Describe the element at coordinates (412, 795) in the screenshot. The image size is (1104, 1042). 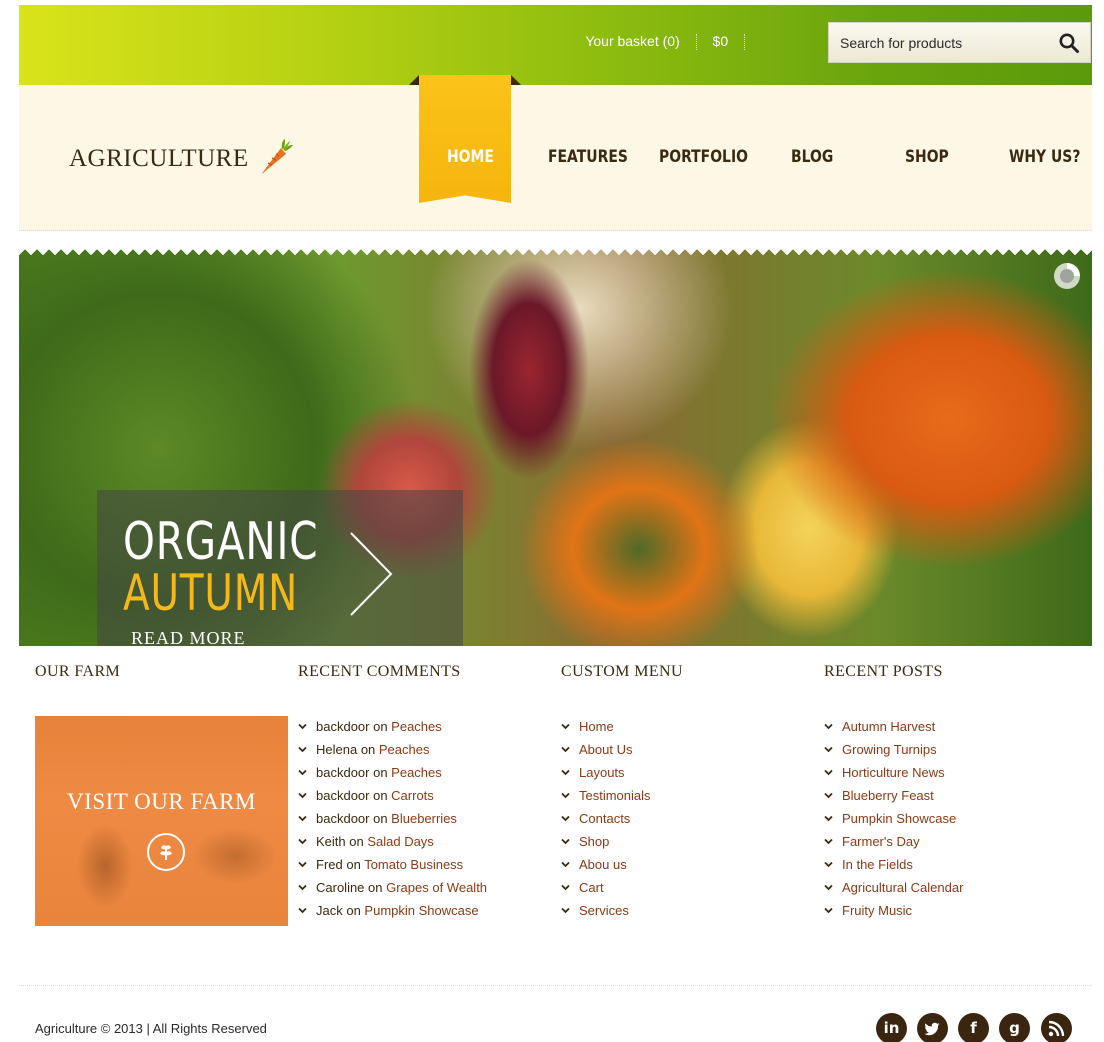
I see `comment-post-link: Carrots` at that location.